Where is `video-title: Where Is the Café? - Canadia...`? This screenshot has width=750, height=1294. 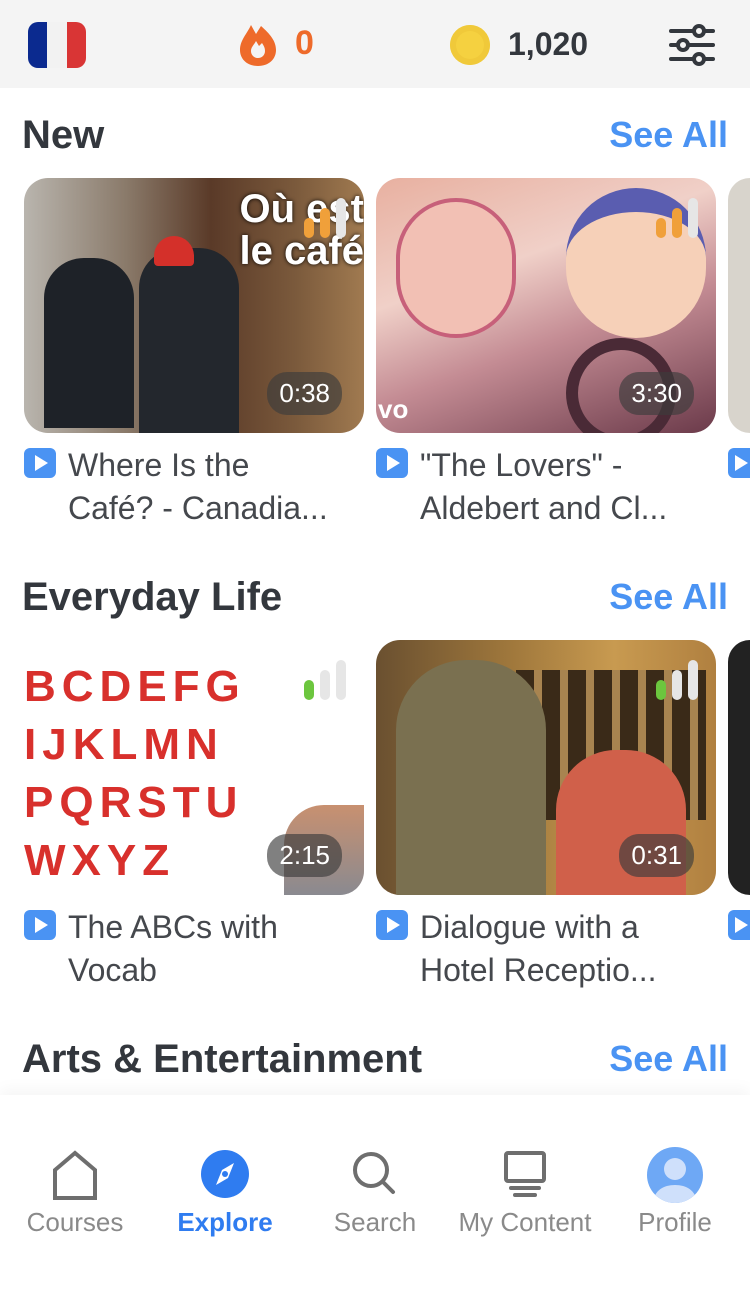
video-title: Where Is the Café? - Canadia... is located at coordinates (218, 487).